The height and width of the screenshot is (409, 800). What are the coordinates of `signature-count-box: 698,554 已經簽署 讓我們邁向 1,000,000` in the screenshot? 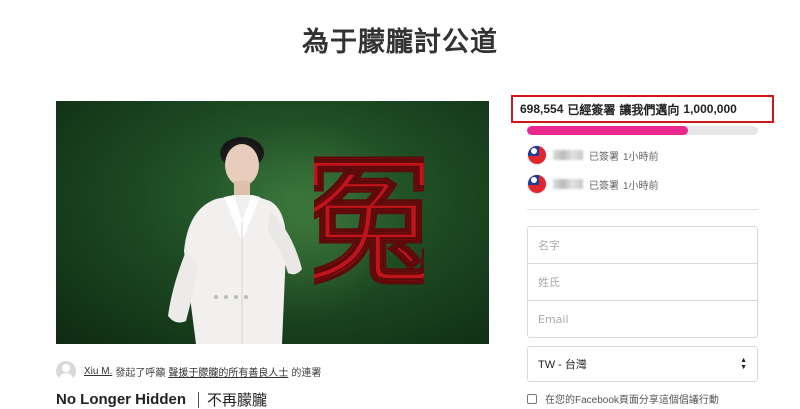 It's located at (642, 109).